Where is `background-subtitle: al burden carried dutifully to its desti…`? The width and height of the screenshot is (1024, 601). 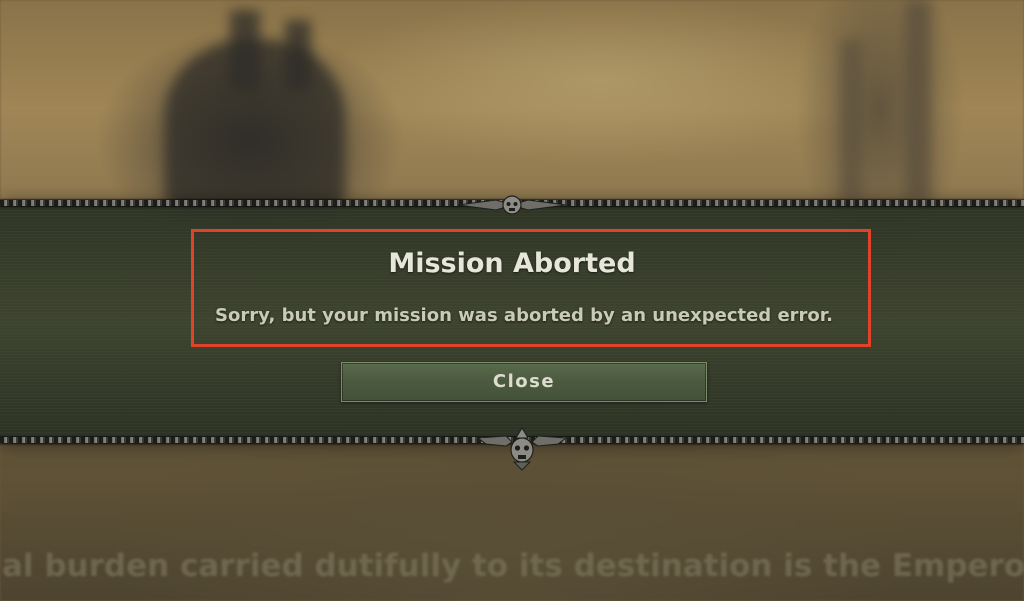
background-subtitle: al burden carried dutifully to its desti… is located at coordinates (513, 566).